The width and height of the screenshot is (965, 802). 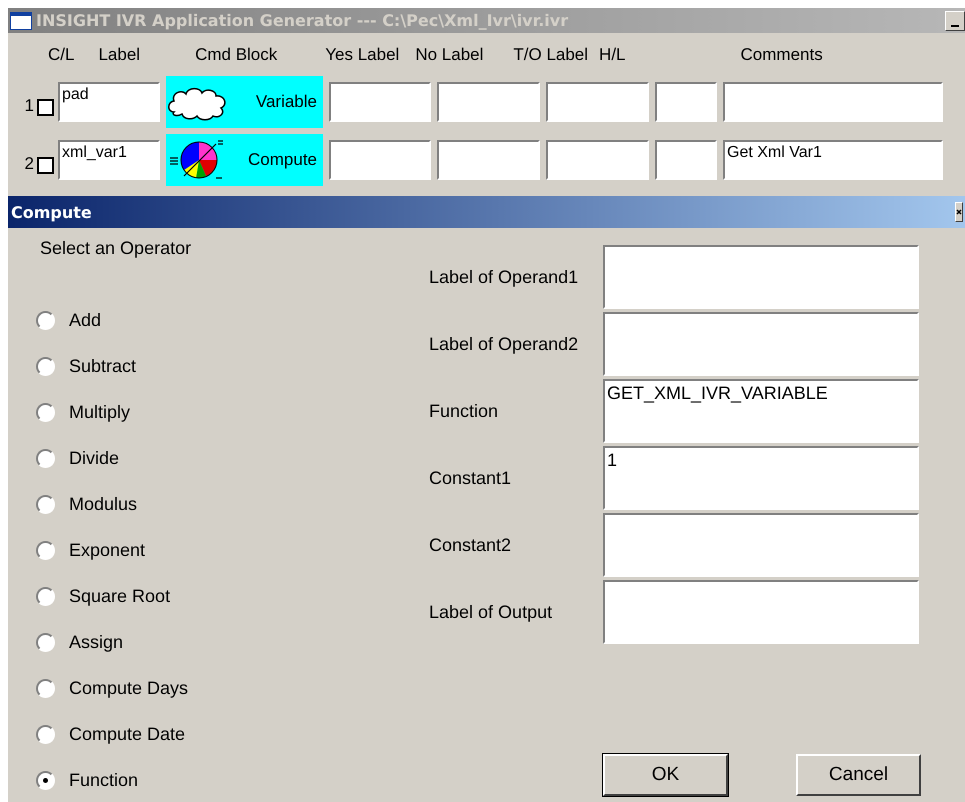 I want to click on comments-field: Get Xml Var1, so click(x=833, y=160).